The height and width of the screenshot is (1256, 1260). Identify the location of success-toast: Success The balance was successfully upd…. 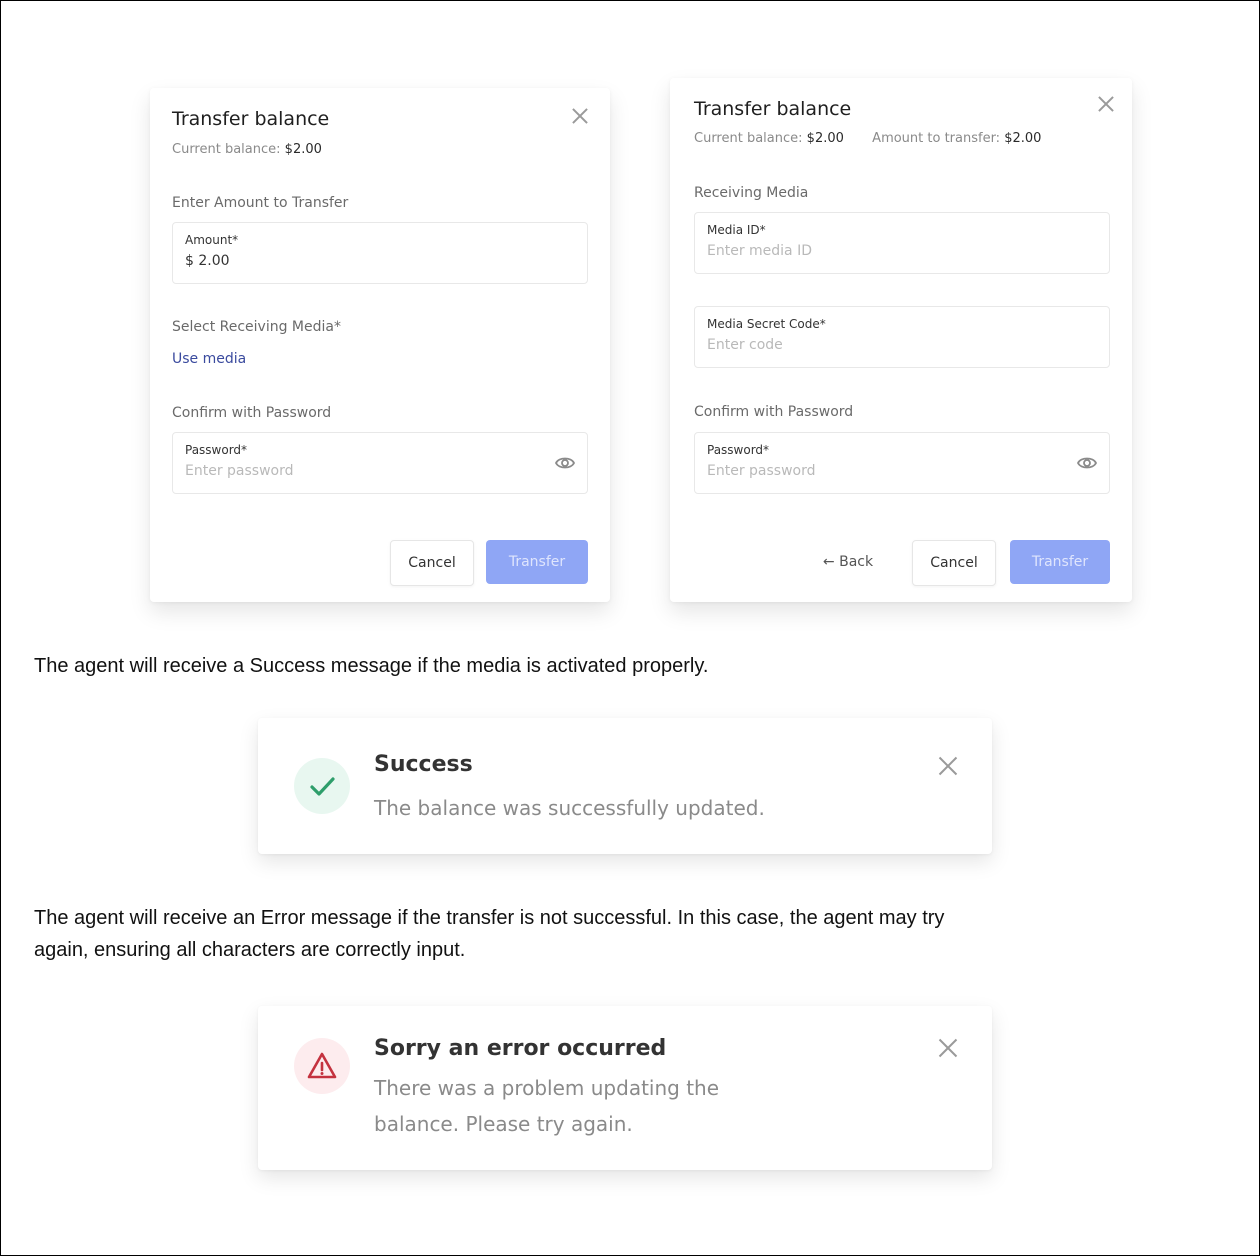
(625, 786).